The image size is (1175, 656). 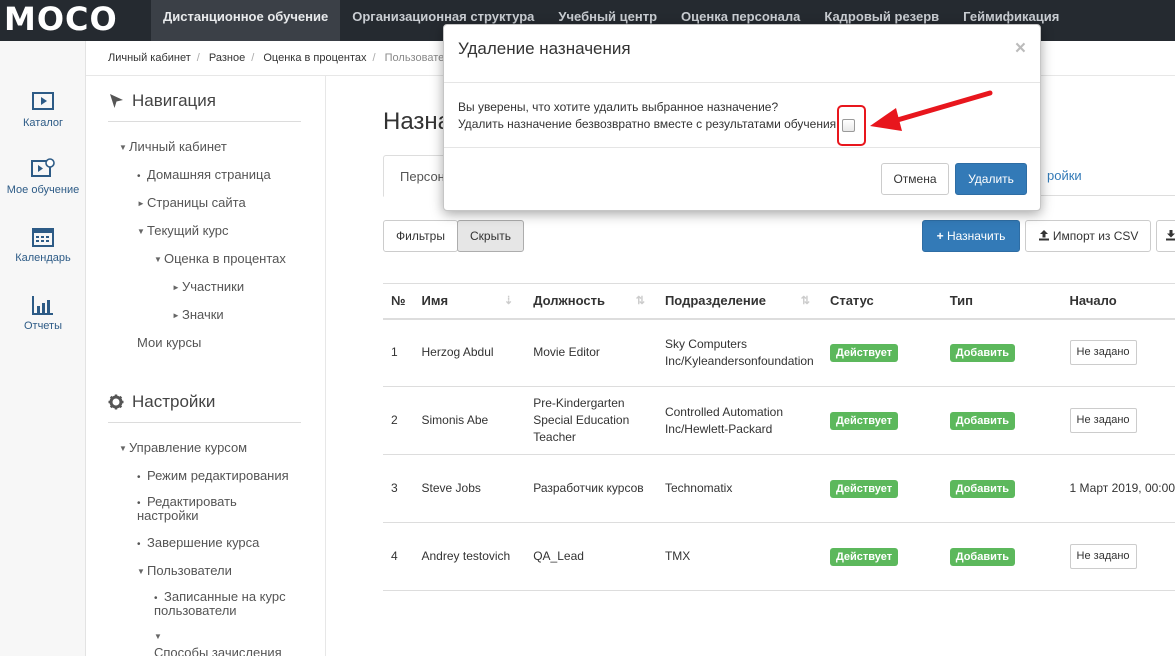 I want to click on rail-my-learning-label: Мое обучение, so click(x=43, y=190).